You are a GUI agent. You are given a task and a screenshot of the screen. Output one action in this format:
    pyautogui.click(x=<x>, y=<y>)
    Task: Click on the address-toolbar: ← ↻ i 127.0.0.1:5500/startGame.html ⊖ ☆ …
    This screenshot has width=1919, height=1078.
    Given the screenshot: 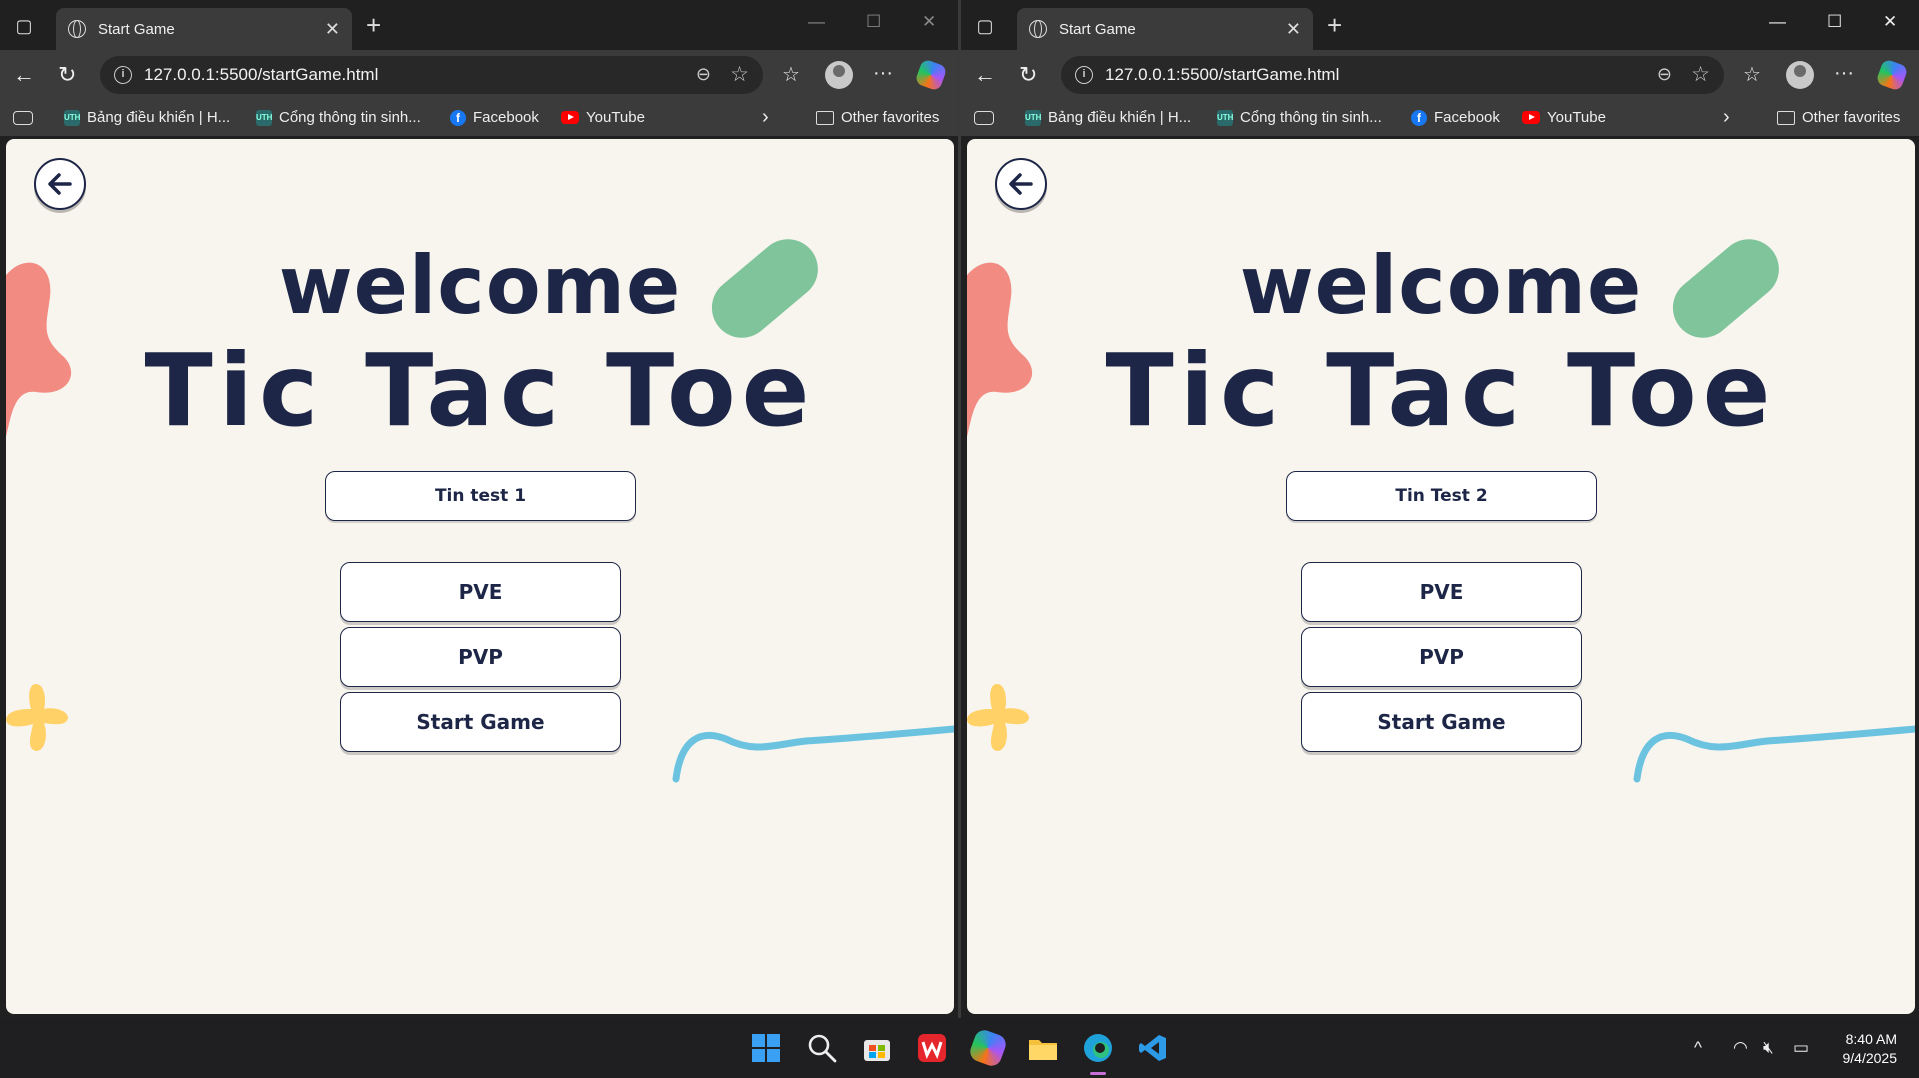 What is the action you would take?
    pyautogui.click(x=1440, y=75)
    